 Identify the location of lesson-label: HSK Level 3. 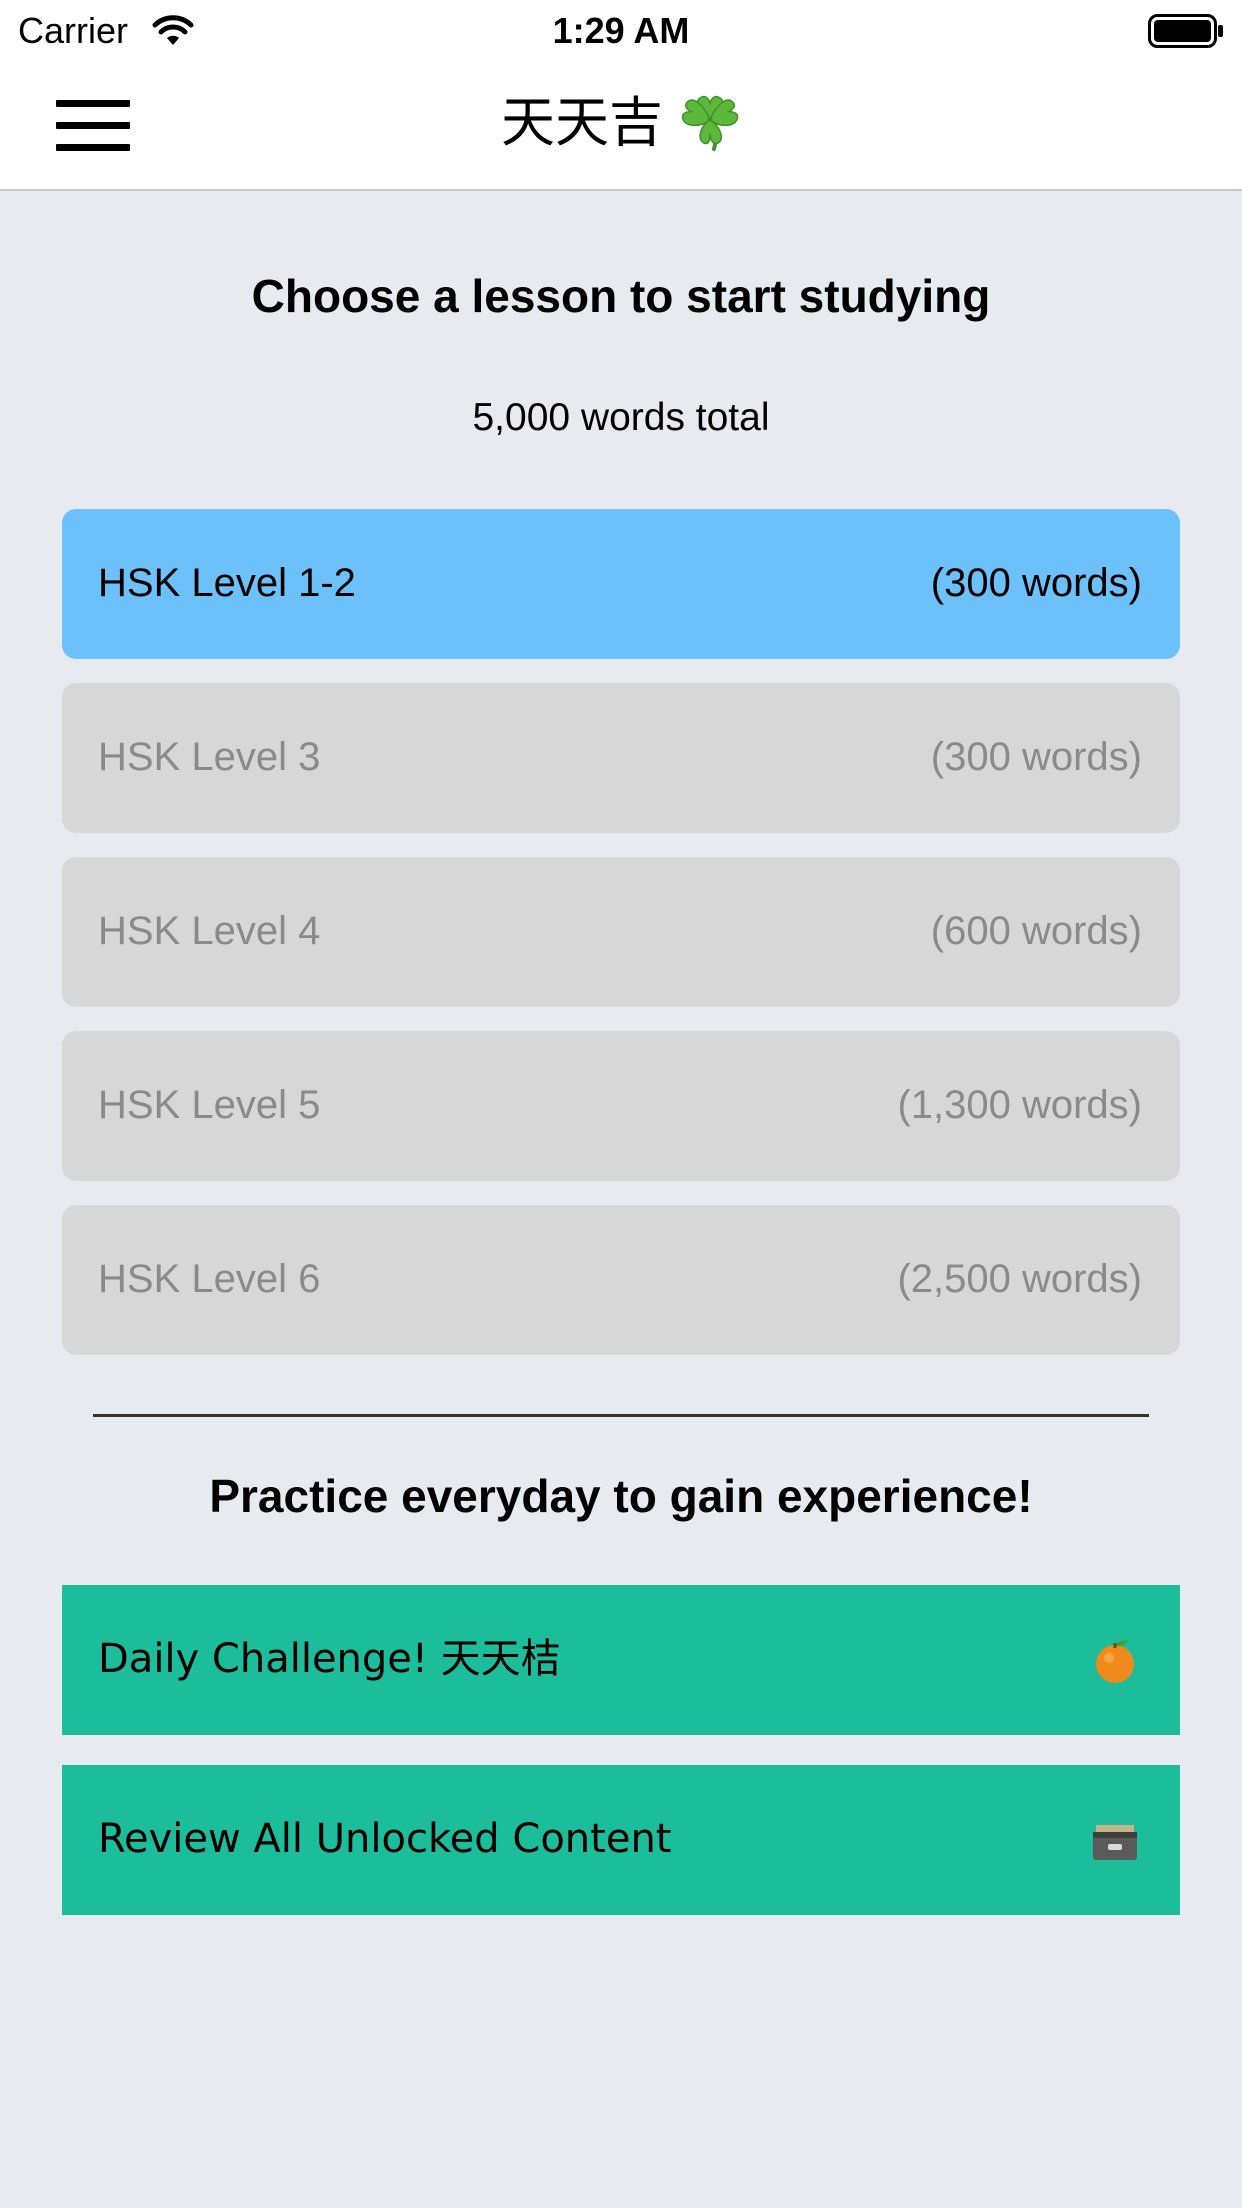
(209, 757).